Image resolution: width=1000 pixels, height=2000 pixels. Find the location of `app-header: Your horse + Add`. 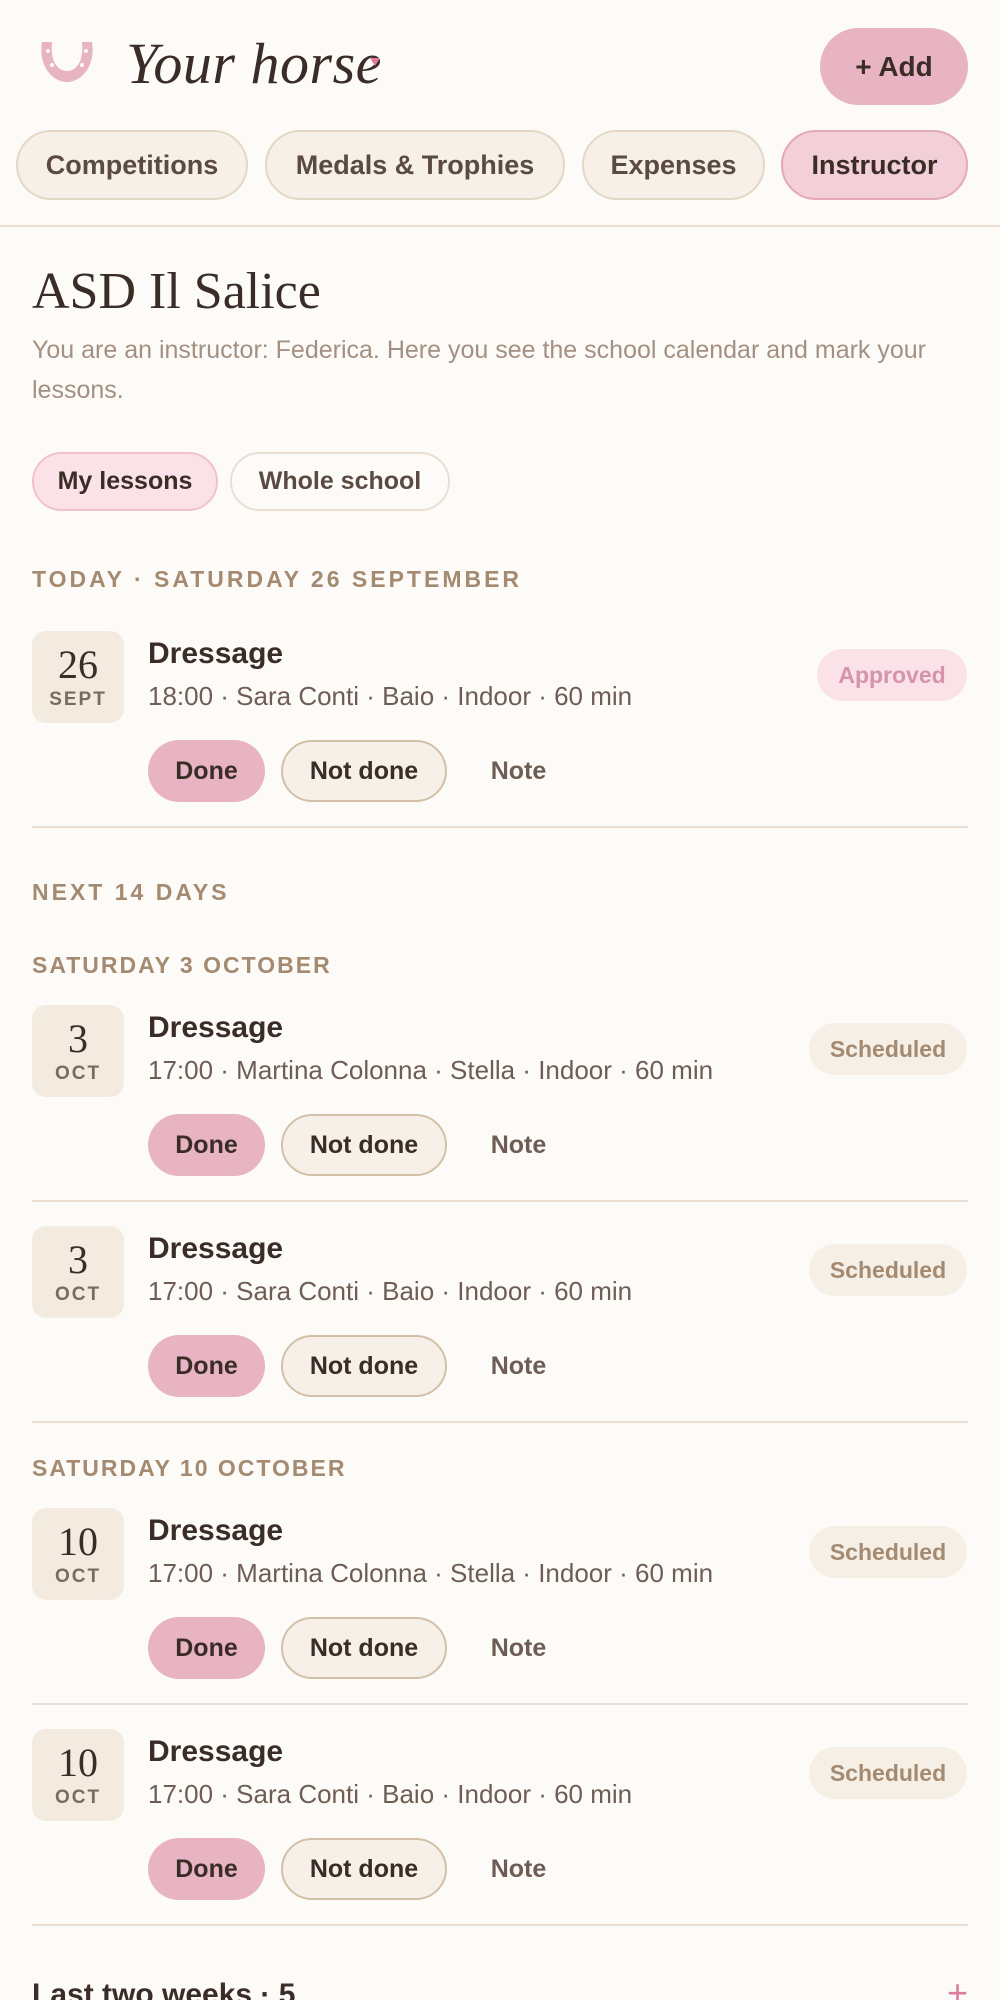

app-header: Your horse + Add is located at coordinates (500, 62).